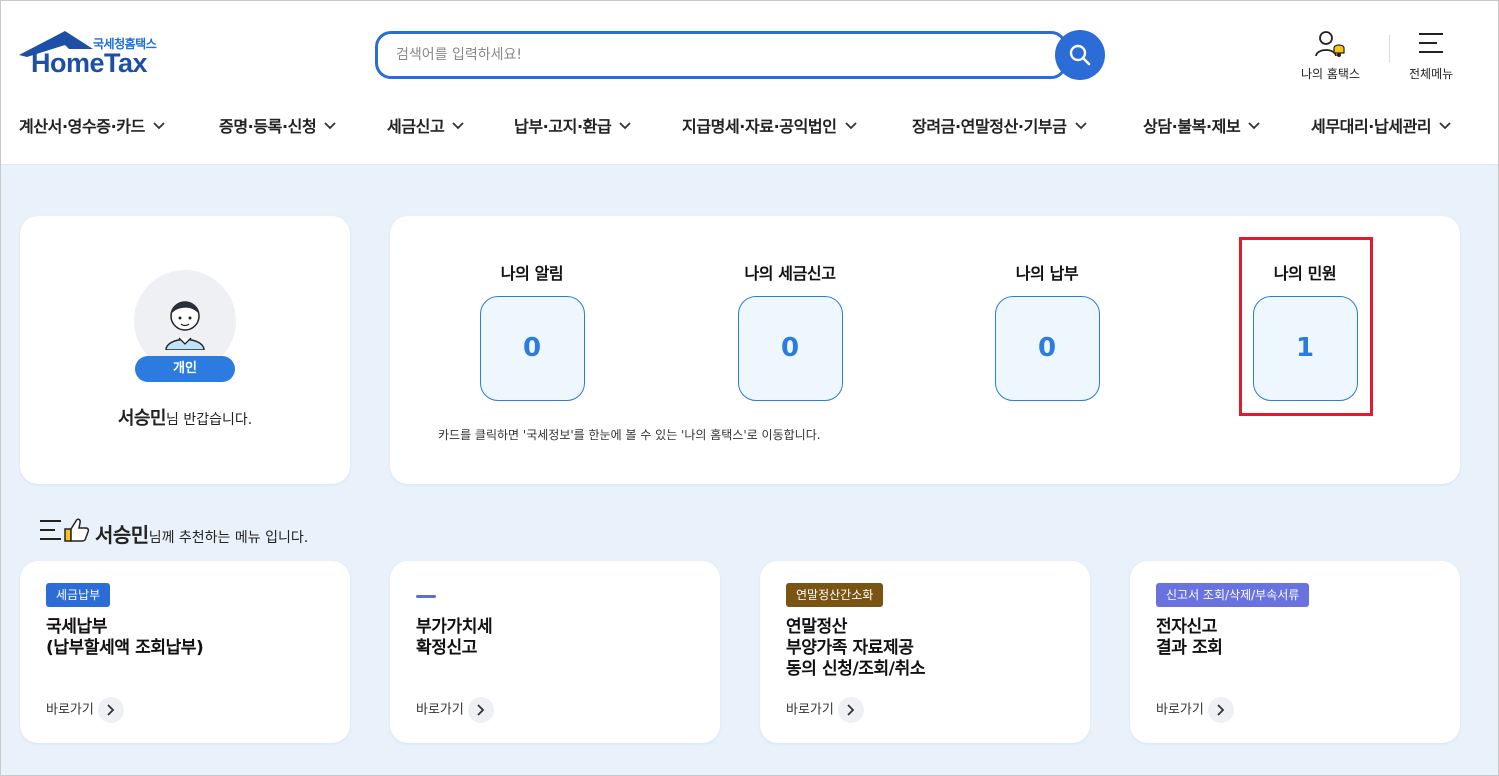  I want to click on menu-tag: 세금납부, so click(78, 595).